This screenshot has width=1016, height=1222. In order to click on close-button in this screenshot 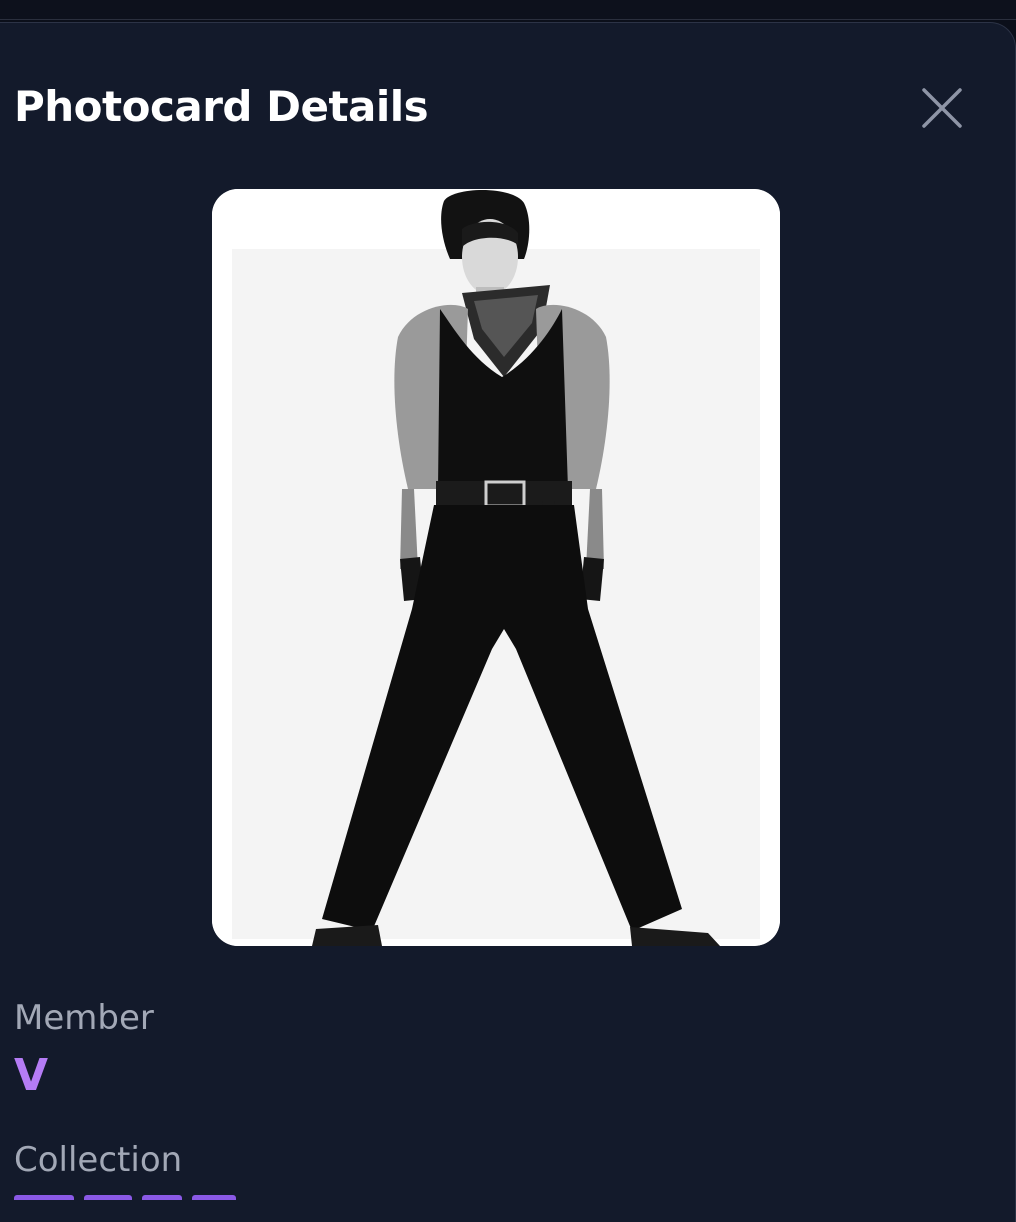, I will do `click(942, 108)`.